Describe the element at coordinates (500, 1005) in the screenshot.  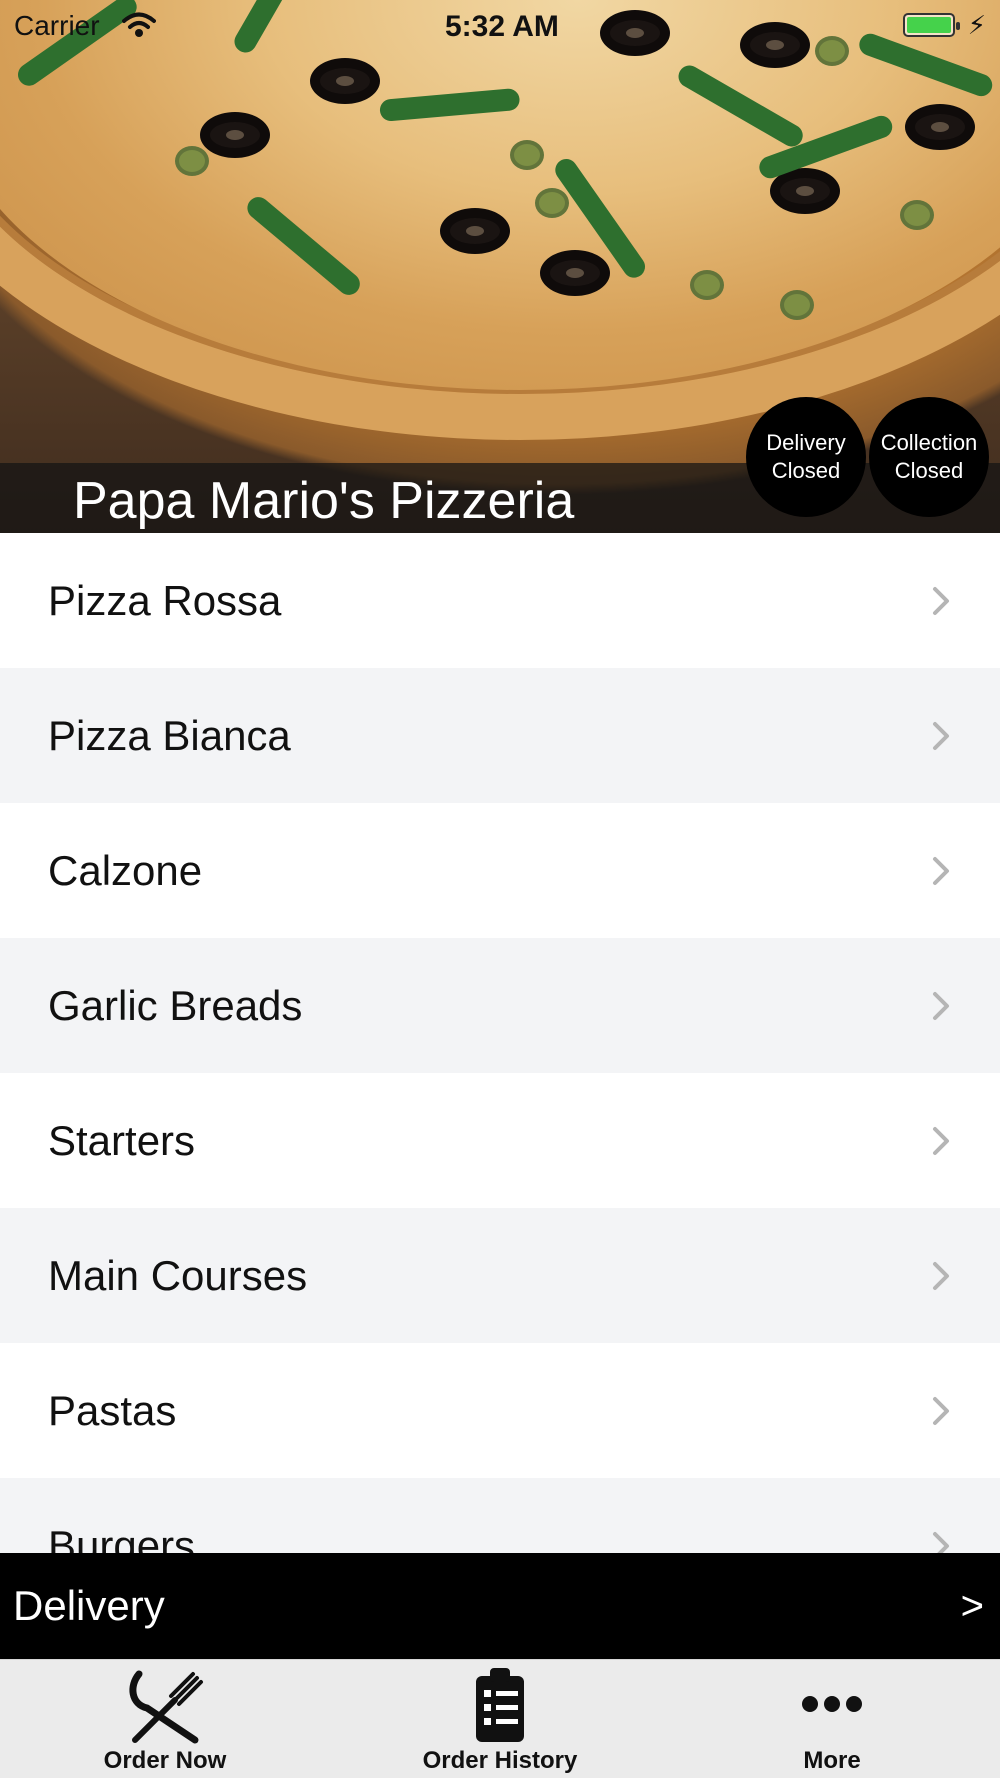
I see `category-item-garlic-breads: Garlic Breads` at that location.